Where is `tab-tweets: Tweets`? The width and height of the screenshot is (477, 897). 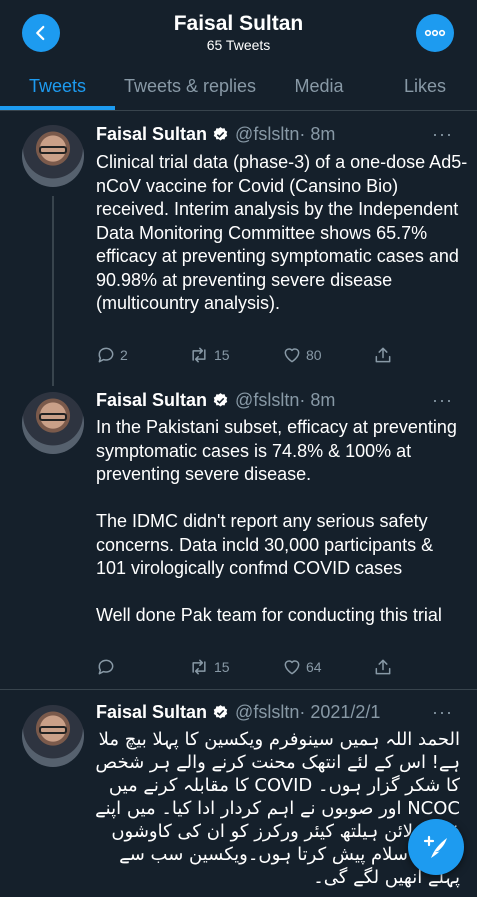 tab-tweets: Tweets is located at coordinates (57, 86).